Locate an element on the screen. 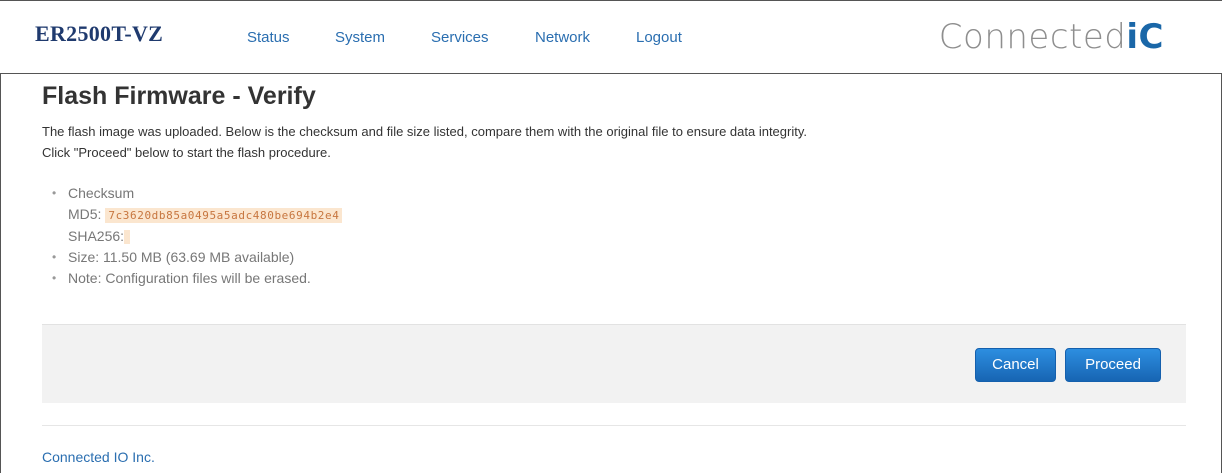 The width and height of the screenshot is (1222, 473). md5-value: 7c3620db85a0495a5adc480be694b2e4 is located at coordinates (224, 215).